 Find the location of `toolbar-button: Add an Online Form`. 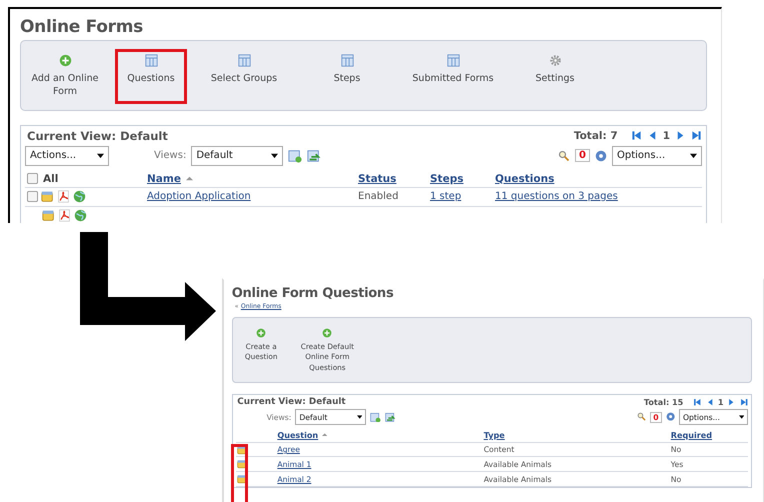

toolbar-button: Add an Online Form is located at coordinates (65, 76).